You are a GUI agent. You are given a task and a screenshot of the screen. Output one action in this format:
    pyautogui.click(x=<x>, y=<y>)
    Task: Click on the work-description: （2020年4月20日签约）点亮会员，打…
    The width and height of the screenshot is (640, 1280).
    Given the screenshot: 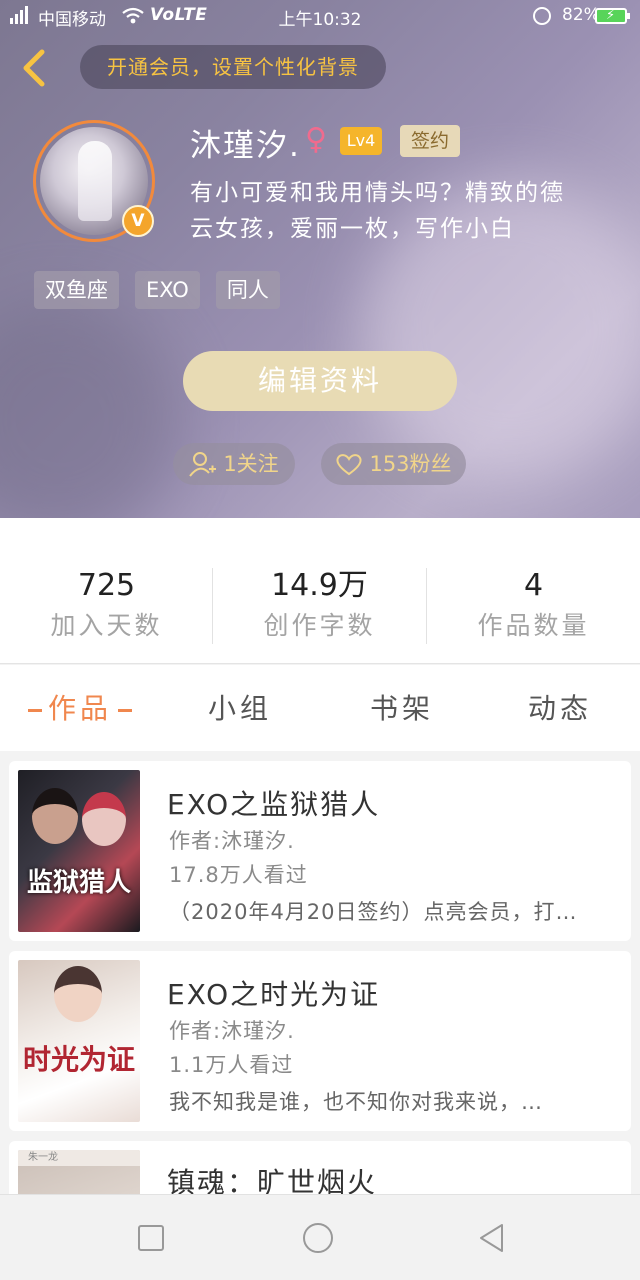 What is the action you would take?
    pyautogui.click(x=373, y=912)
    